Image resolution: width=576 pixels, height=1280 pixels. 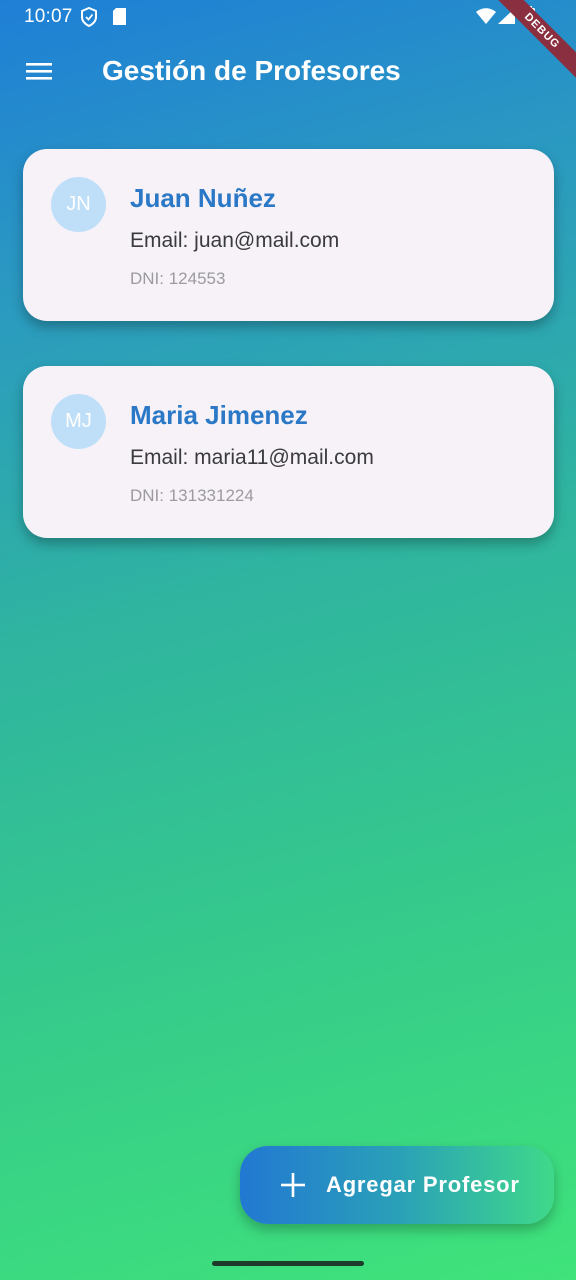 What do you see at coordinates (507, 18) in the screenshot?
I see `signal-icon` at bounding box center [507, 18].